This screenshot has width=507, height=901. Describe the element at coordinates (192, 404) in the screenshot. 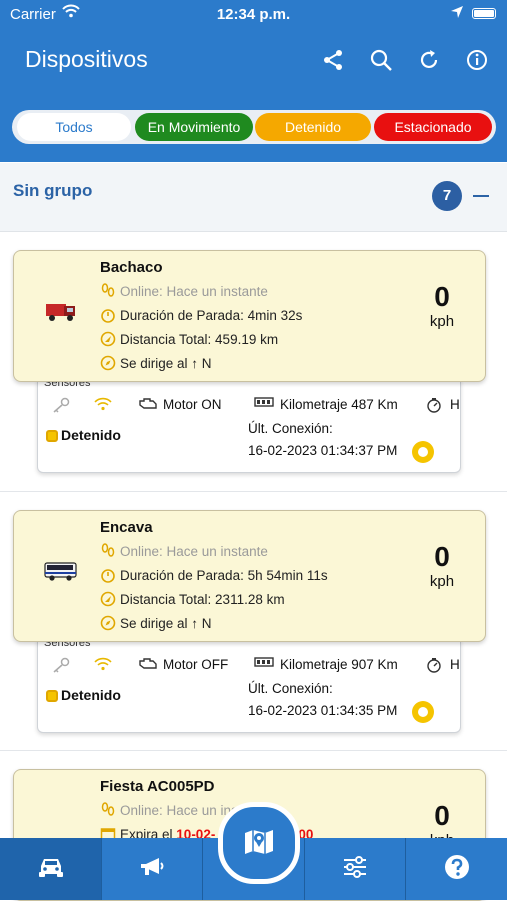

I see `motor-status: Motor ON` at that location.